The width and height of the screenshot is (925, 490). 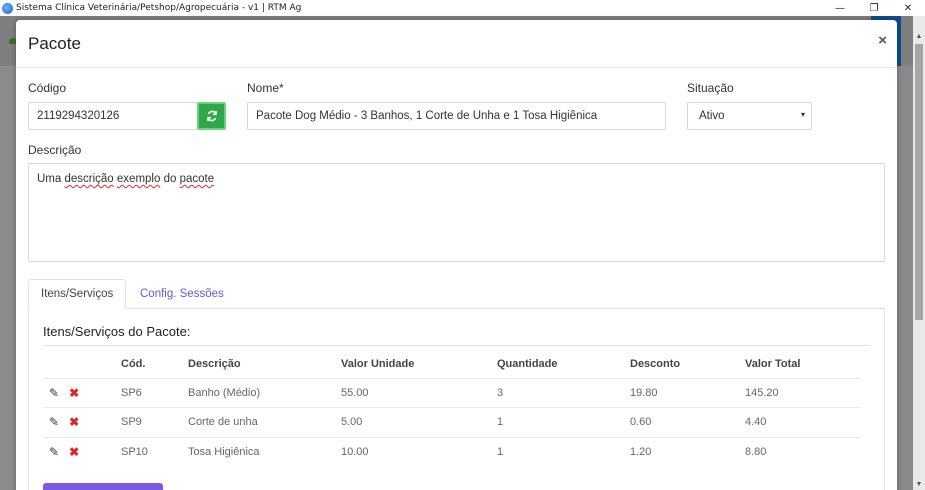 I want to click on column-header-quantidade: Quantidade, so click(x=527, y=364).